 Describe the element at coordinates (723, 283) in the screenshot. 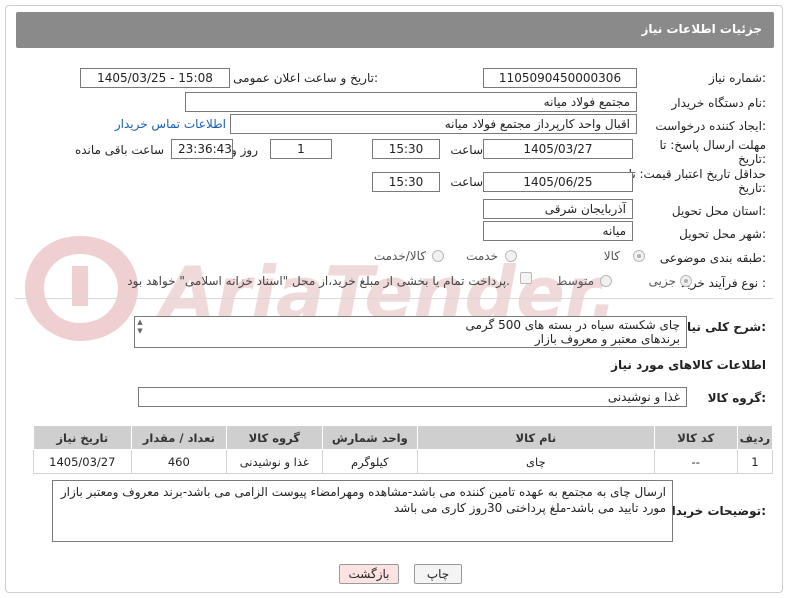

I see `purchase-type-label: نوع فرآیند خرید :` at that location.